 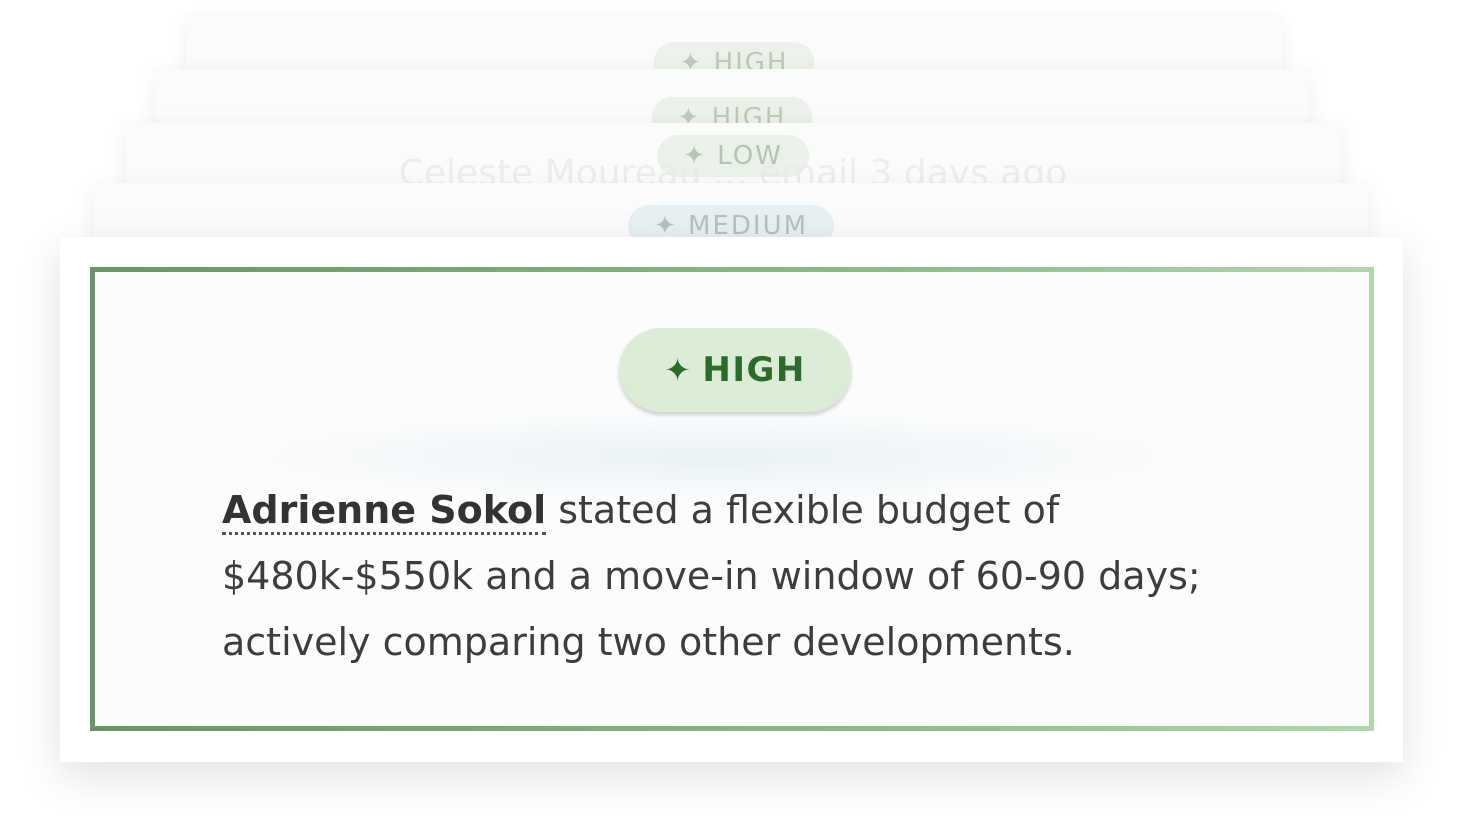 What do you see at coordinates (754, 370) in the screenshot?
I see `priority-label: HIGH` at bounding box center [754, 370].